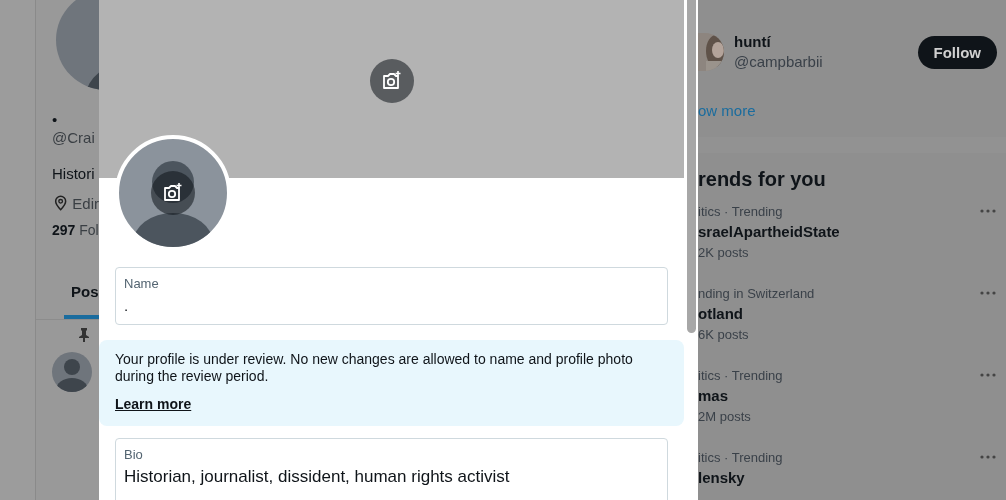  What do you see at coordinates (391, 469) in the screenshot?
I see `bio-field: Bio Historian, journalist, dissident, human rights activist` at bounding box center [391, 469].